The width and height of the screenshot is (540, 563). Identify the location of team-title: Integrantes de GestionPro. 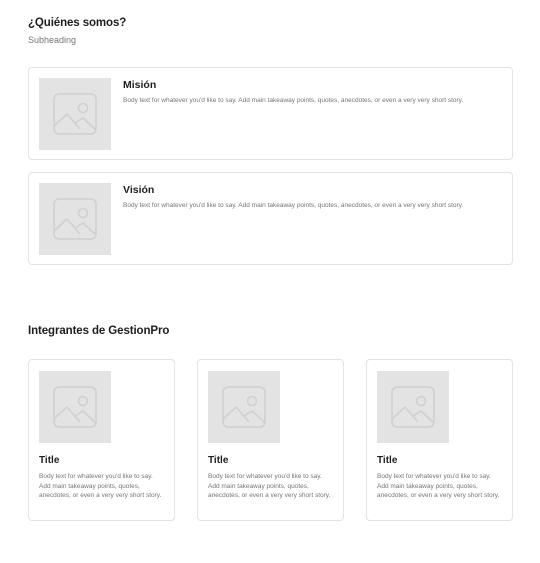
(99, 331).